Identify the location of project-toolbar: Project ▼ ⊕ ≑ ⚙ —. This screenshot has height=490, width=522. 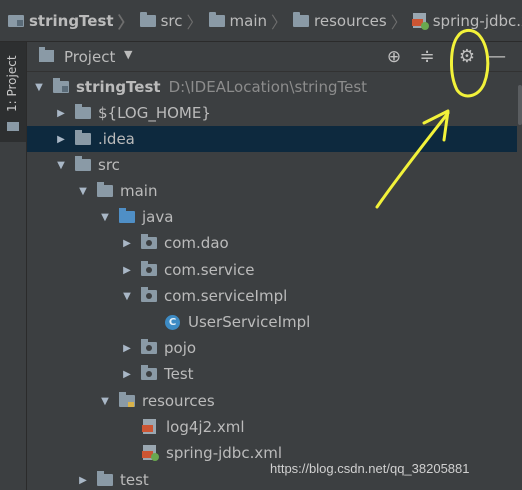
(274, 57).